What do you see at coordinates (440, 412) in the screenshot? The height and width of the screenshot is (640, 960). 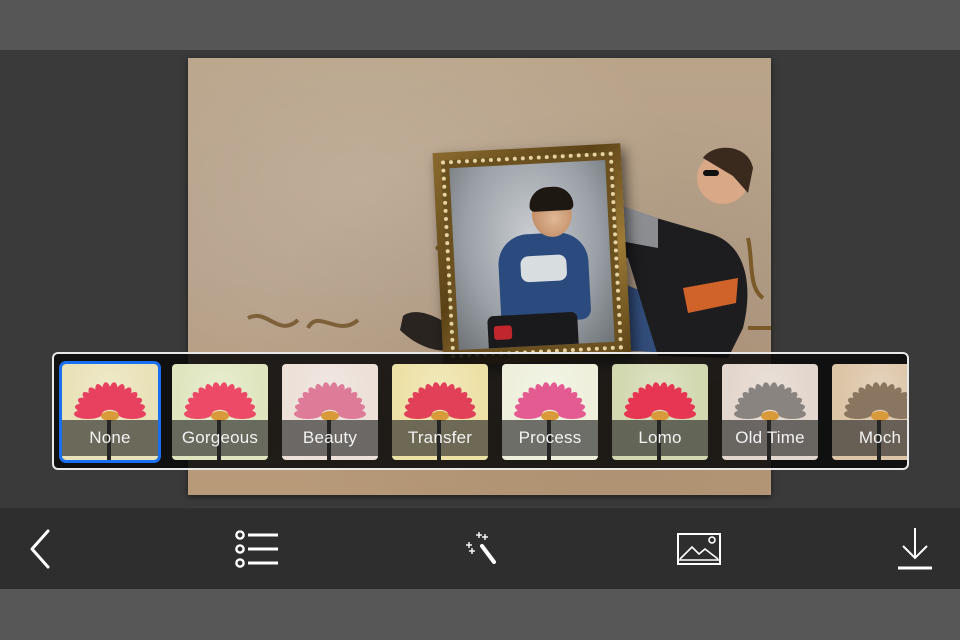 I see `filter-item: Transfer` at bounding box center [440, 412].